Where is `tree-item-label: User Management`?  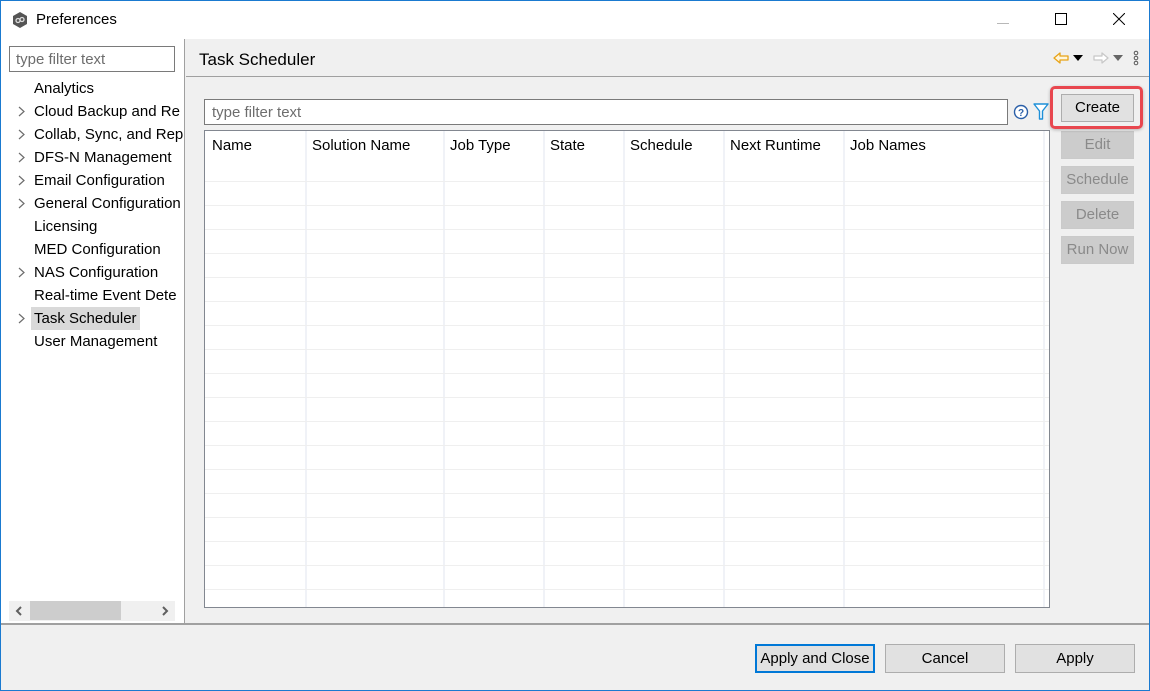 tree-item-label: User Management is located at coordinates (96, 341).